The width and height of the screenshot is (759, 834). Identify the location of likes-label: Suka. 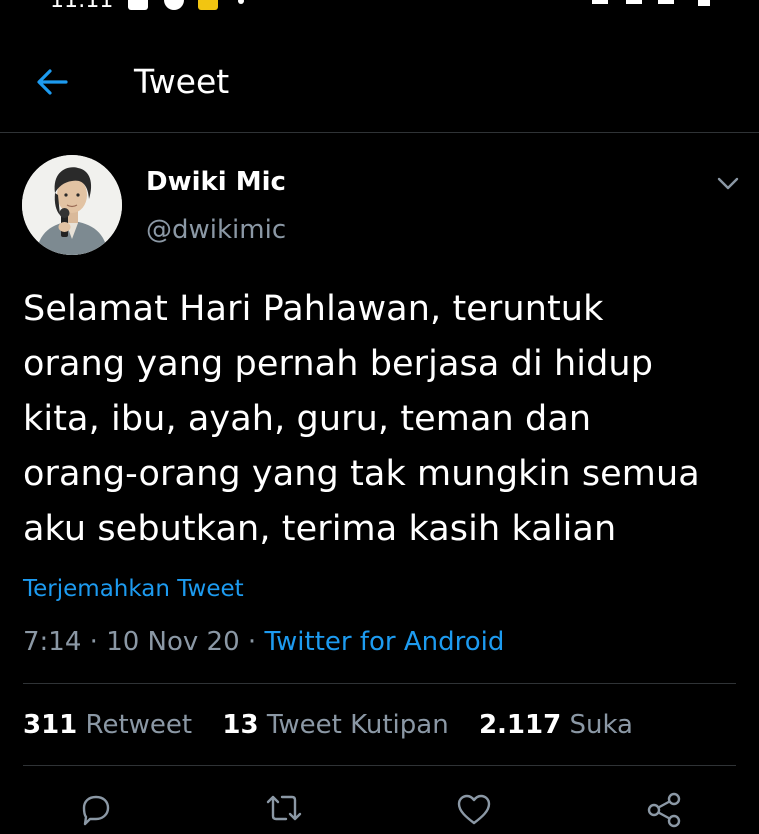
(601, 725).